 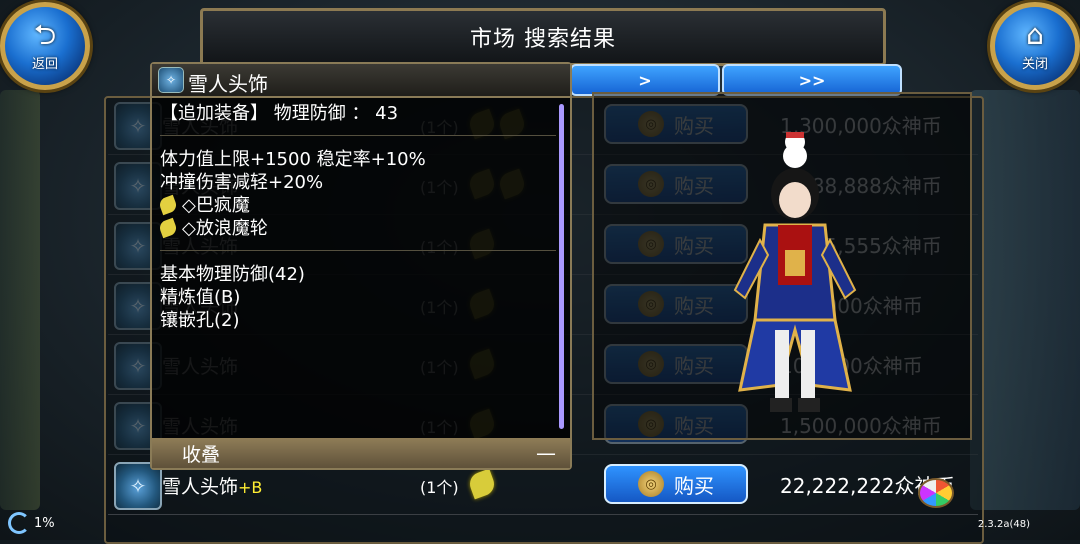 What do you see at coordinates (361, 453) in the screenshot?
I see `collapse-button: 收叠 —` at bounding box center [361, 453].